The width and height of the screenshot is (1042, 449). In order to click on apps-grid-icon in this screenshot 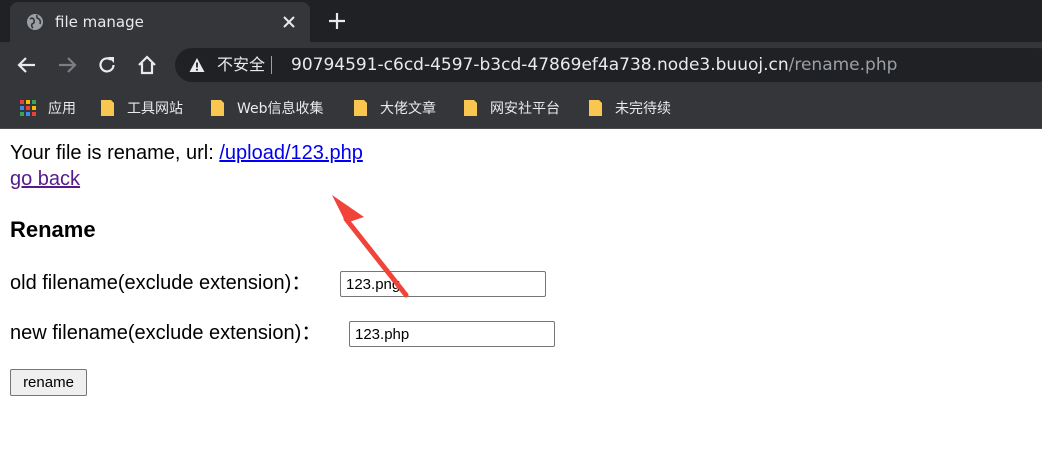, I will do `click(28, 108)`.